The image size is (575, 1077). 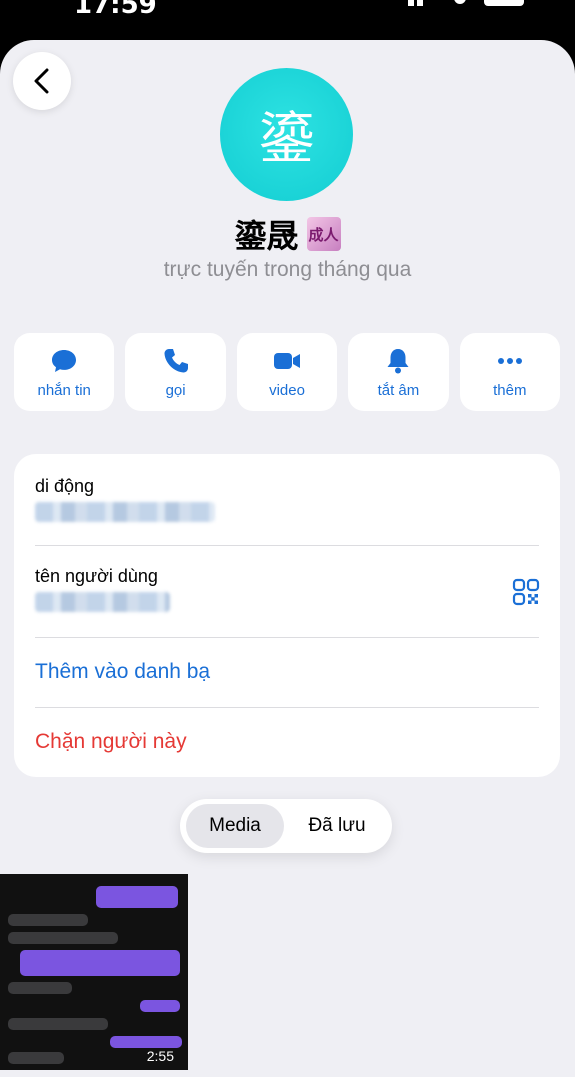 I want to click on back-button, so click(x=42, y=81).